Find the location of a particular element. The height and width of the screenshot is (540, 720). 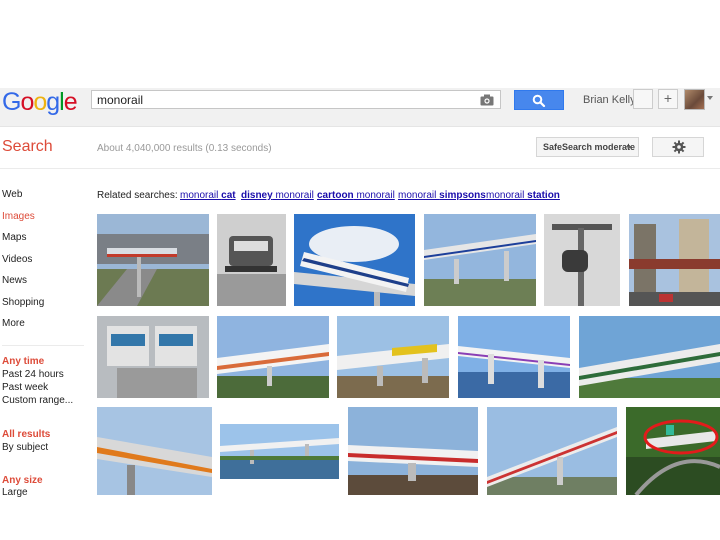

gear-icon is located at coordinates (679, 147).